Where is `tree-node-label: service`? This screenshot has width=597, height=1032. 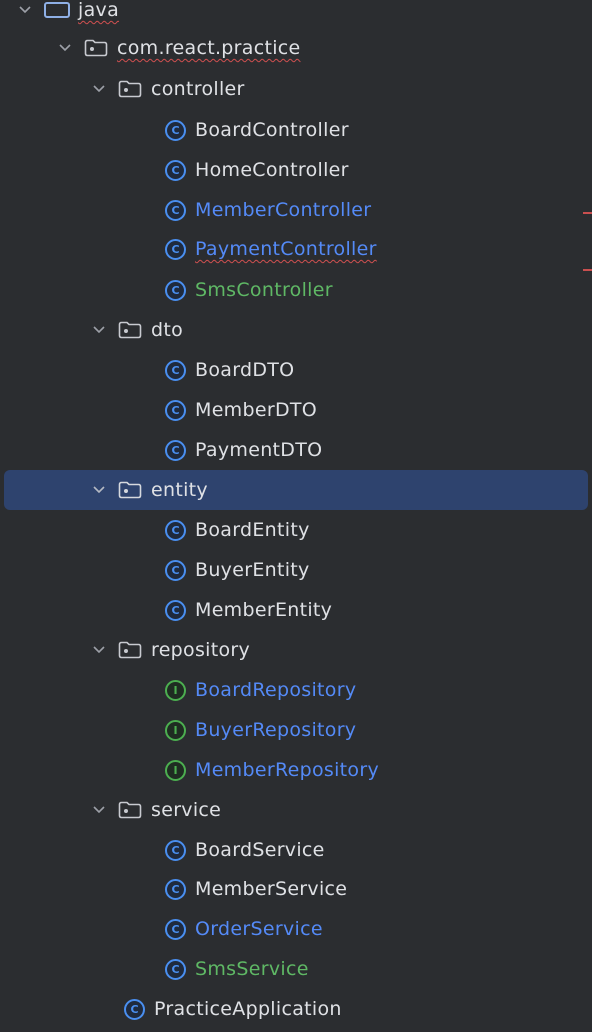
tree-node-label: service is located at coordinates (186, 810).